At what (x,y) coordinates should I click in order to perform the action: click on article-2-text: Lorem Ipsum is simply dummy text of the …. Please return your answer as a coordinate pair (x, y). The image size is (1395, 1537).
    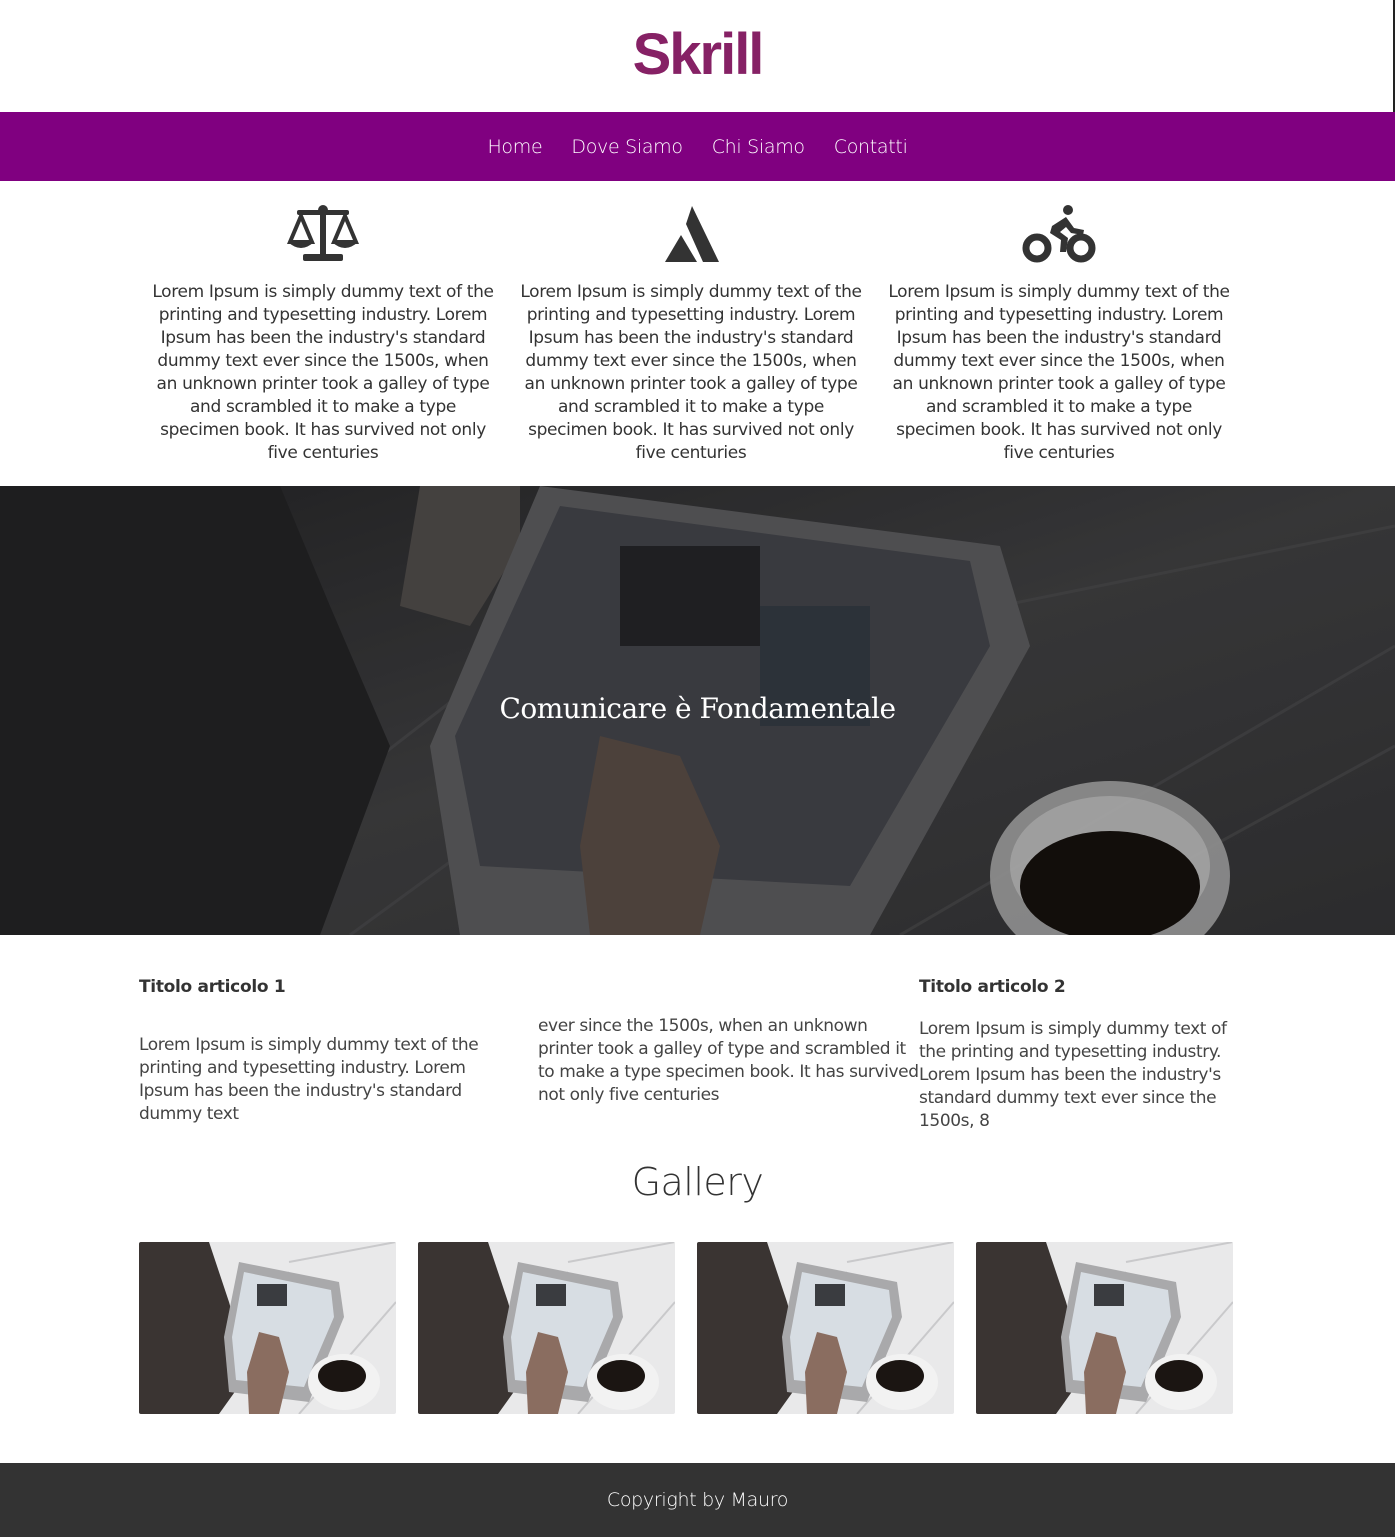
    Looking at the image, I should click on (1073, 1075).